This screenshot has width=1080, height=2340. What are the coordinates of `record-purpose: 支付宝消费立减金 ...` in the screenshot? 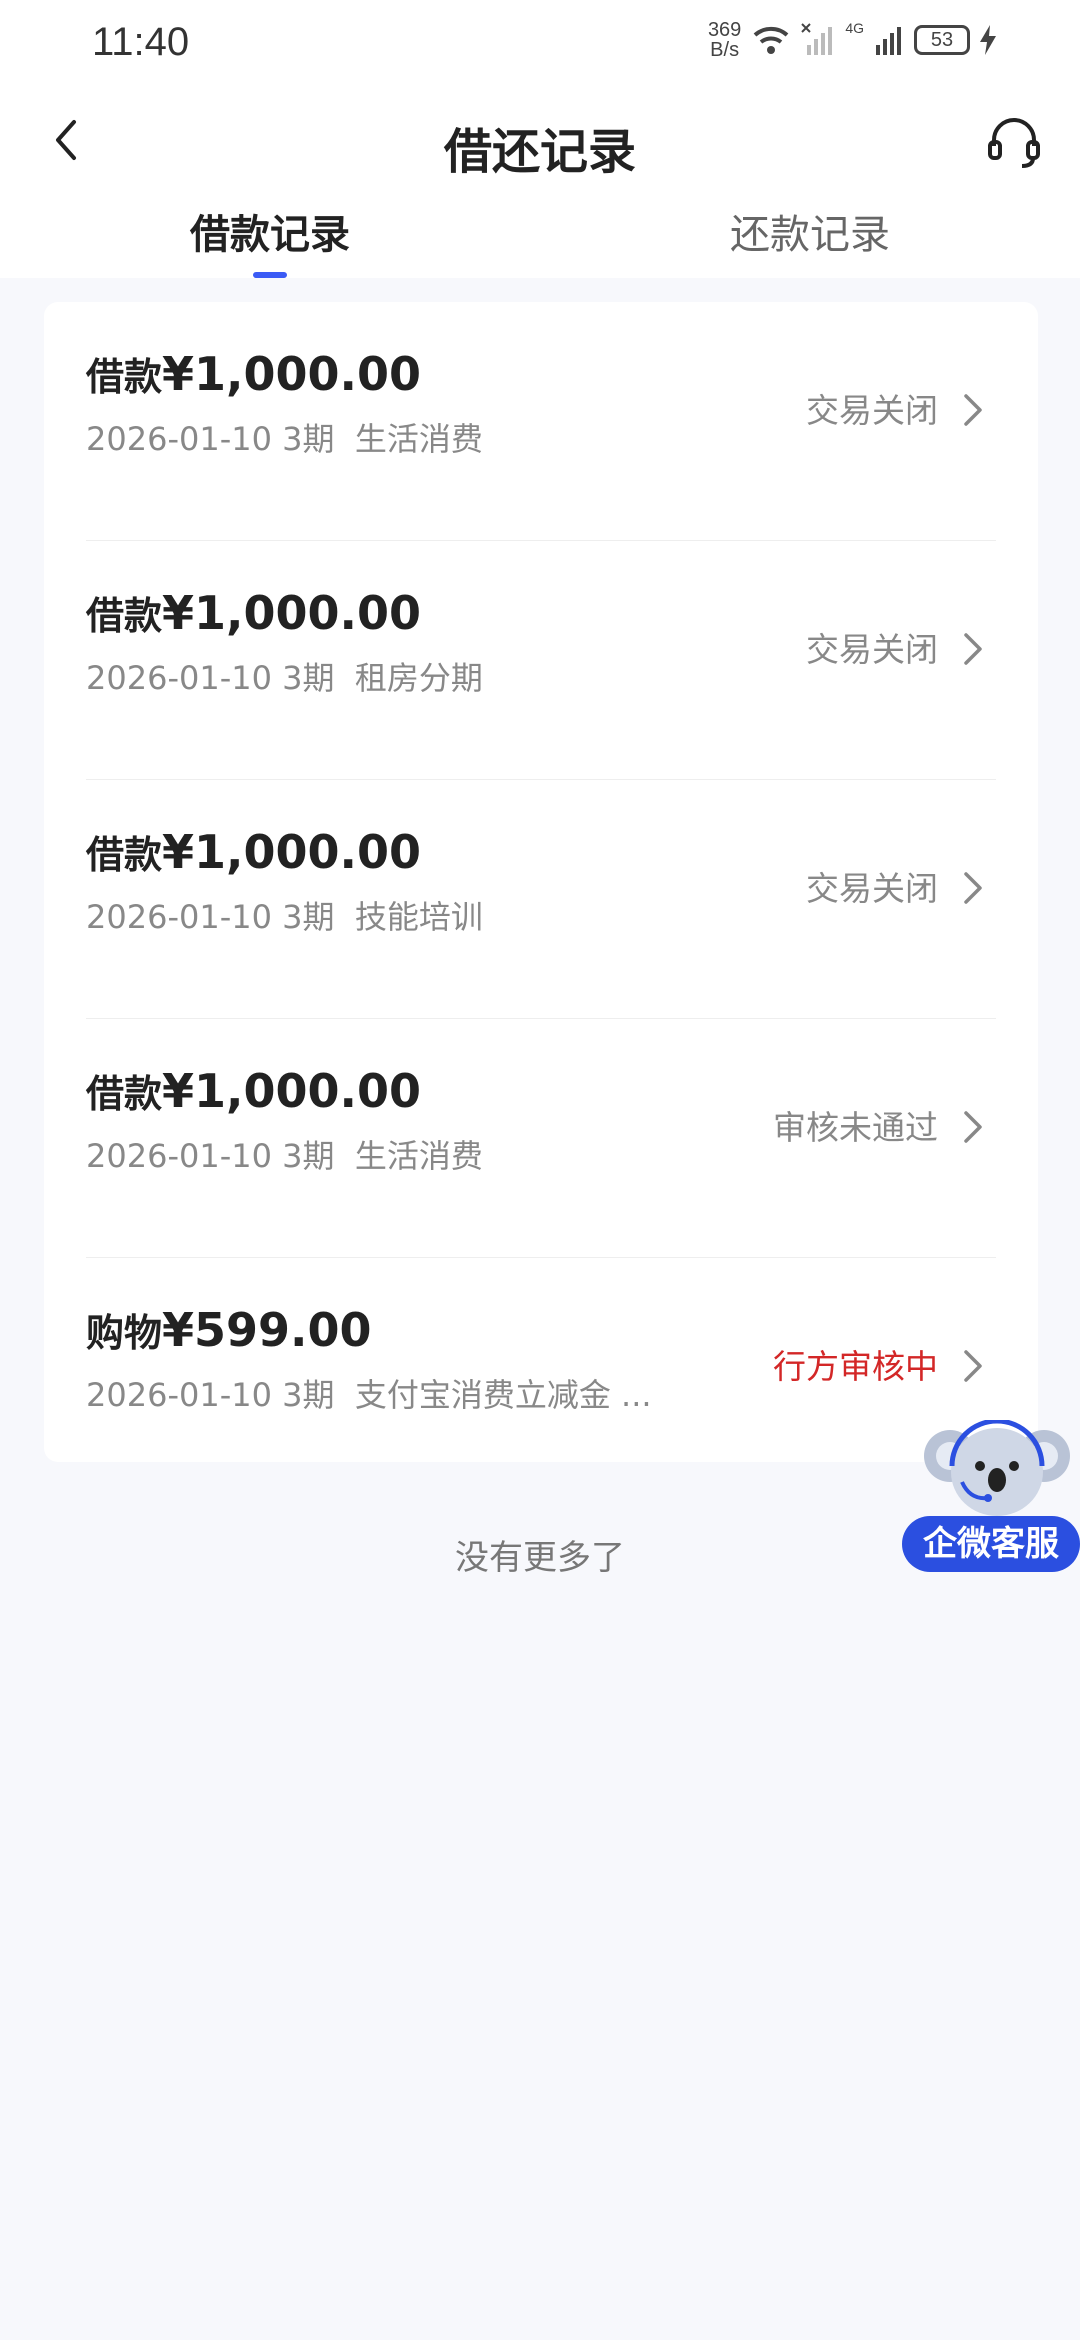 It's located at (503, 1395).